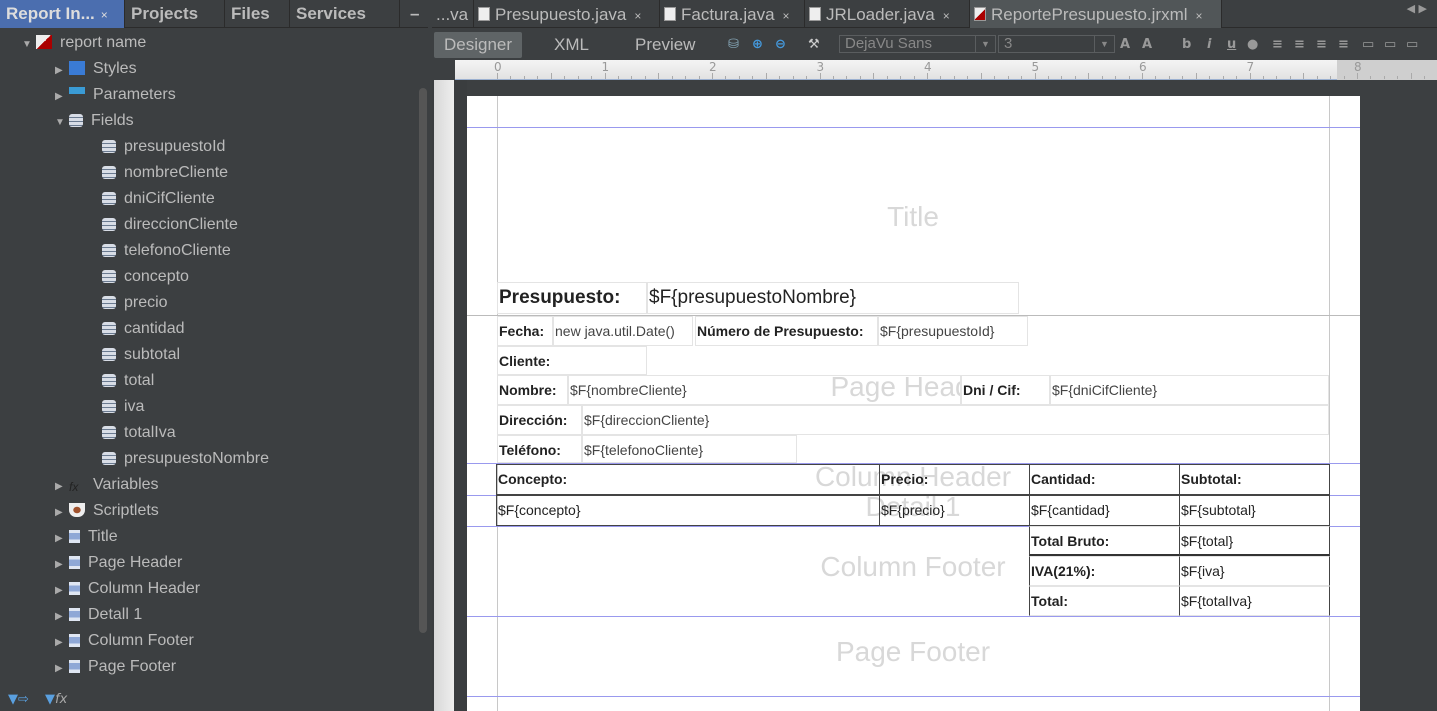 The width and height of the screenshot is (1437, 711). I want to click on zoom-fit-icon: ⛁, so click(733, 44).